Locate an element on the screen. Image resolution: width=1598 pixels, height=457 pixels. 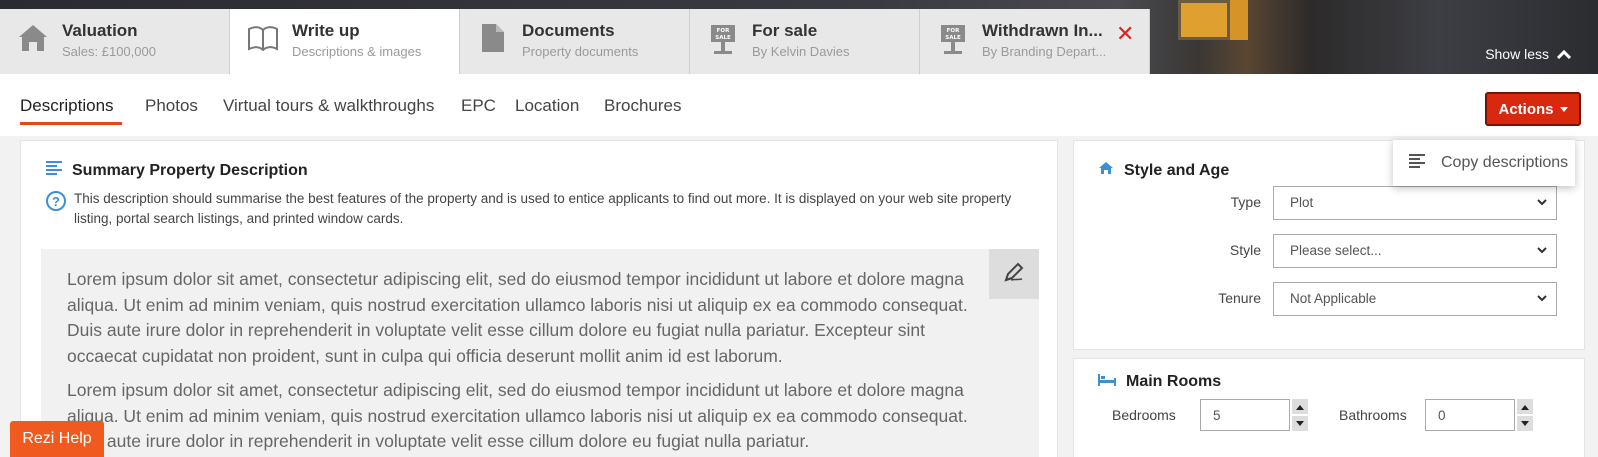
bedrooms-input: 5 is located at coordinates (1245, 415).